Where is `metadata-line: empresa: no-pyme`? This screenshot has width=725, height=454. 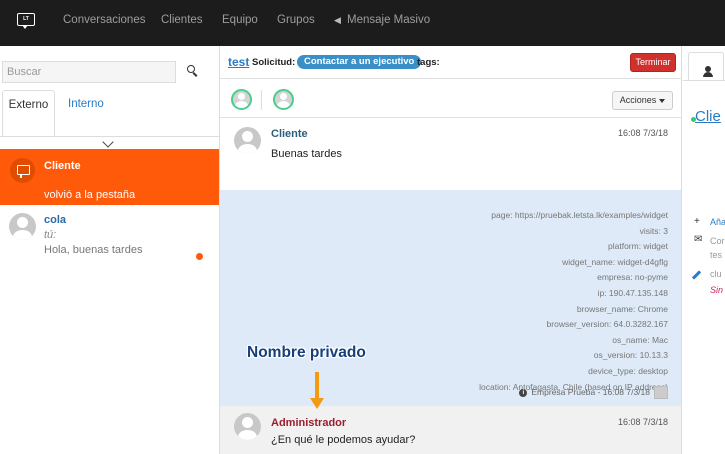 metadata-line: empresa: no-pyme is located at coordinates (632, 277).